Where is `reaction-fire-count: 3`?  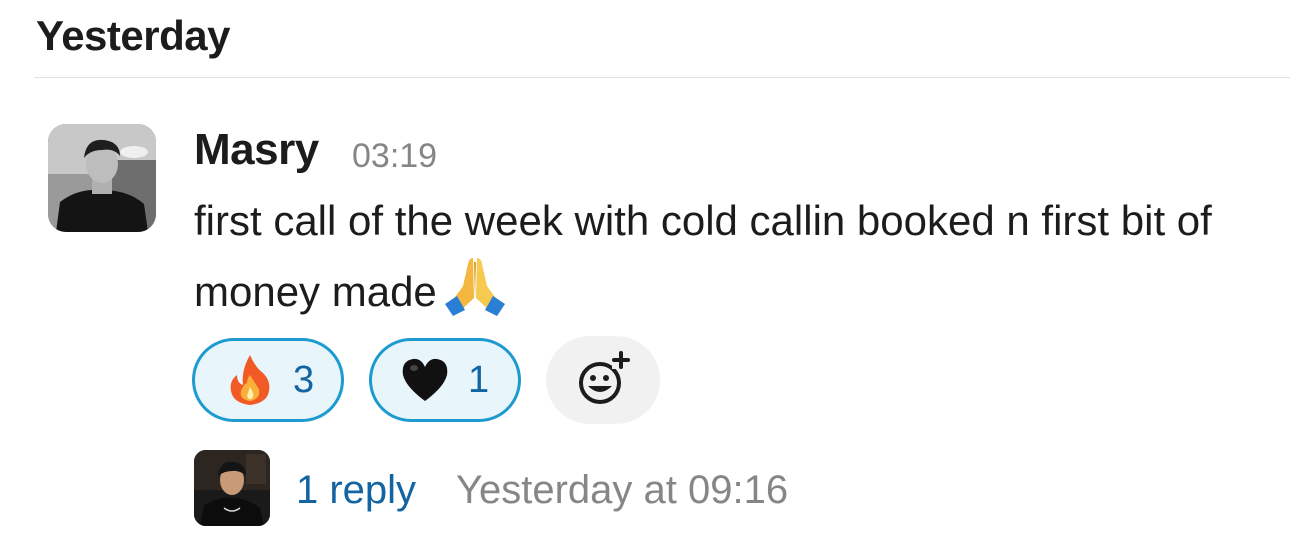 reaction-fire-count: 3 is located at coordinates (304, 379).